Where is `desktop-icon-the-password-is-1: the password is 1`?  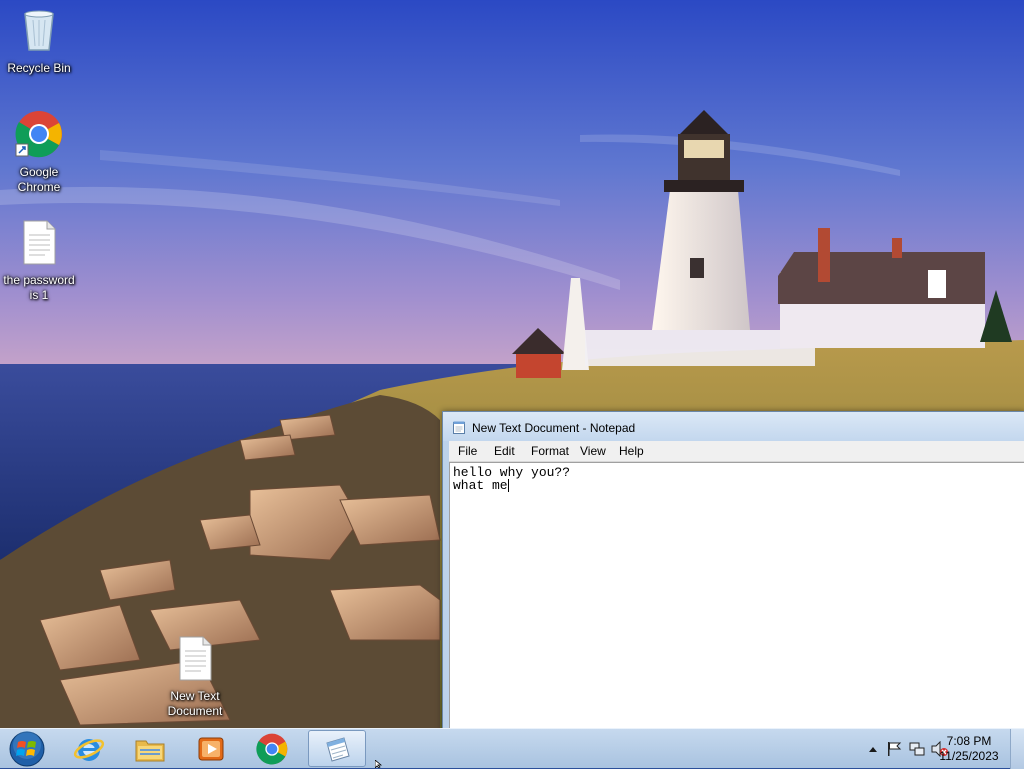
desktop-icon-the-password-is-1: the password is 1 is located at coordinates (39, 260).